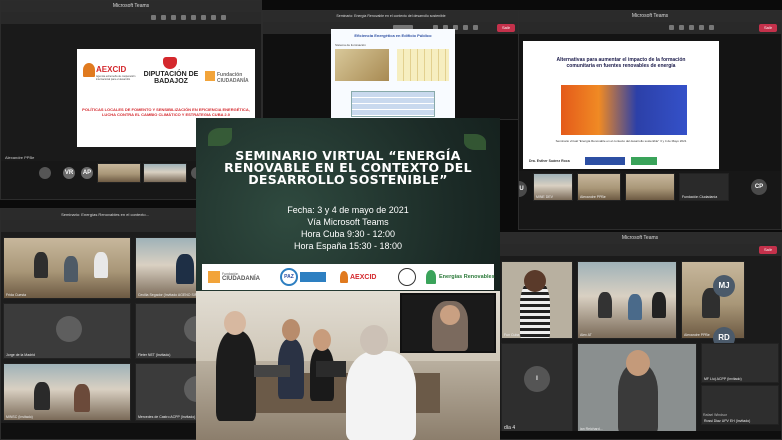  Describe the element at coordinates (537, 300) in the screenshot. I see `video-tile: Fun Cuba` at that location.